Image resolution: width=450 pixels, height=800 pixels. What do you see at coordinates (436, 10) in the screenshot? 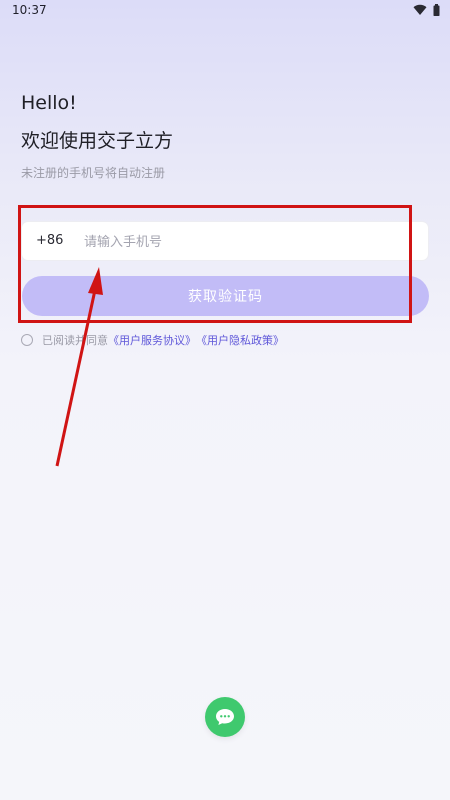
I see `battery-icon` at bounding box center [436, 10].